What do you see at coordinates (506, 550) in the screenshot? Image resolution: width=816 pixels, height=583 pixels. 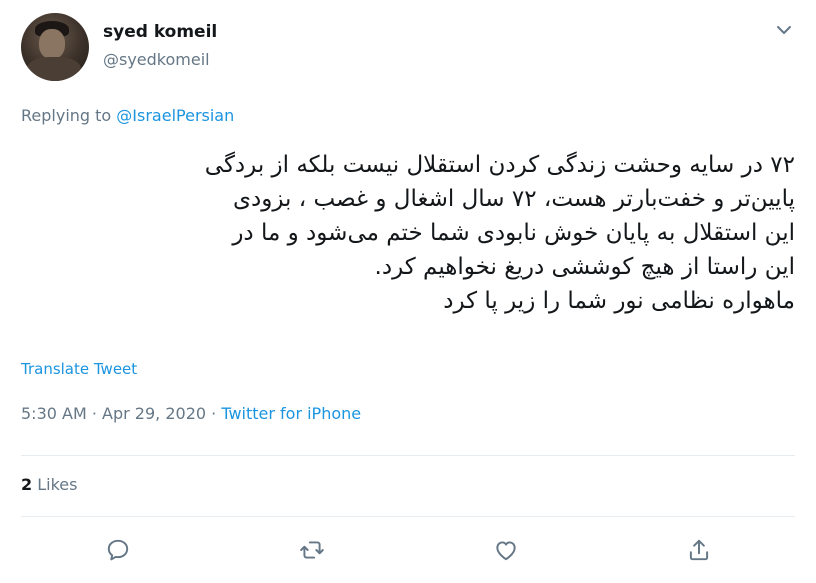 I see `heart-icon` at bounding box center [506, 550].